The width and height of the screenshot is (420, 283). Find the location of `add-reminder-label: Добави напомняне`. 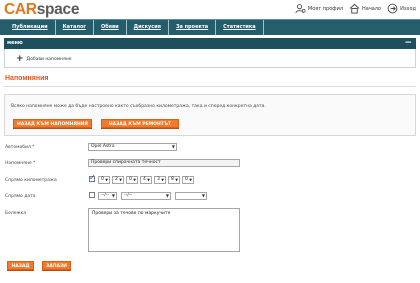

add-reminder-label: Добави напомняне is located at coordinates (49, 59).